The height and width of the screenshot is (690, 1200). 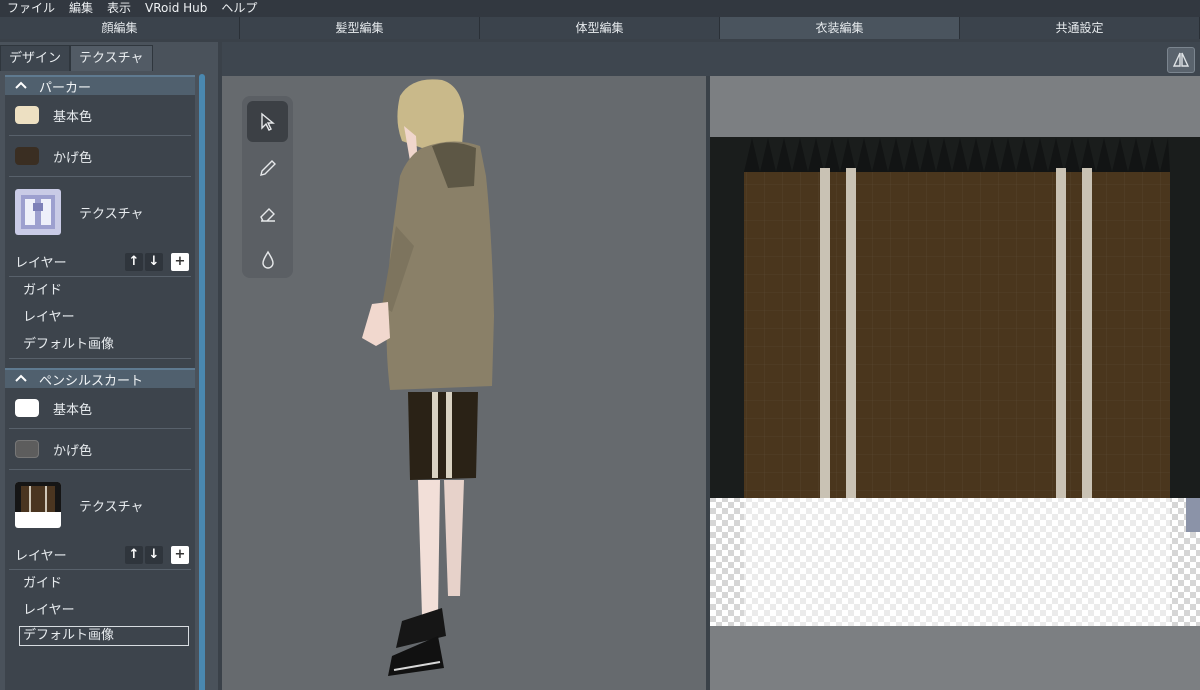 What do you see at coordinates (711, 59) in the screenshot?
I see `viewport-toolbar` at bounding box center [711, 59].